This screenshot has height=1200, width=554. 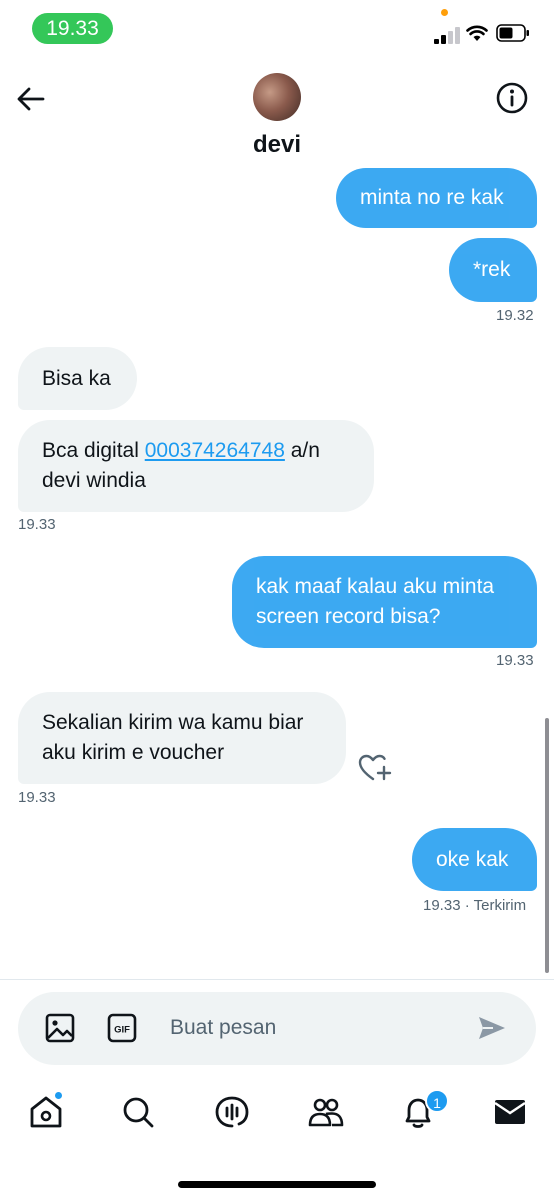 I want to click on back-arrow-icon, so click(x=31, y=99).